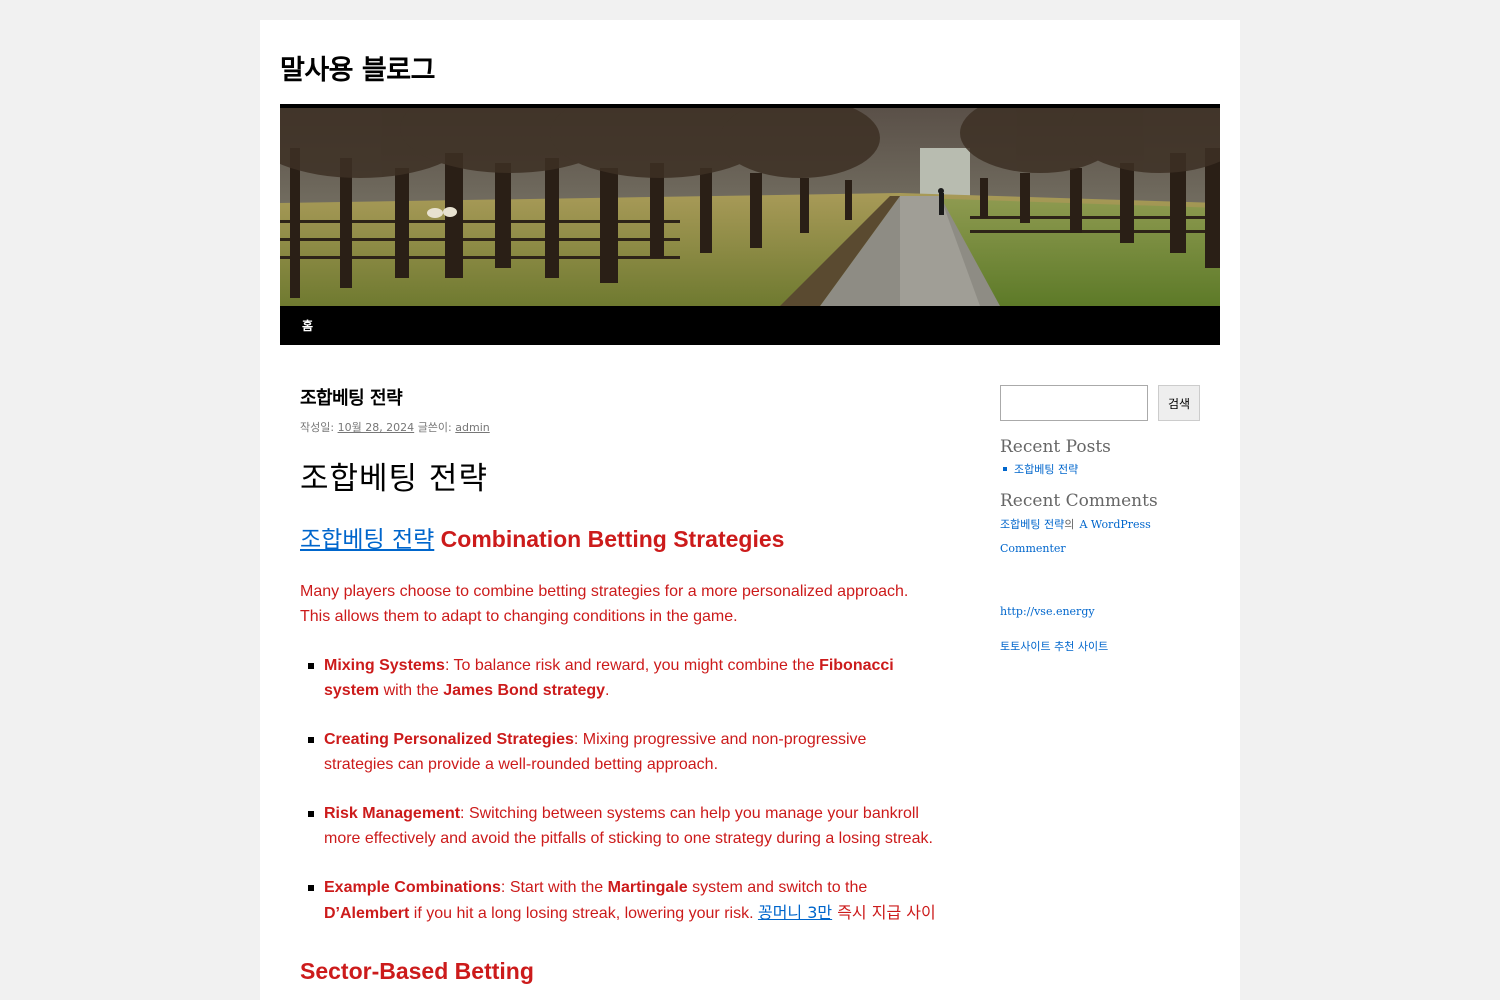 This screenshot has height=1000, width=1500. Describe the element at coordinates (1032, 524) in the screenshot. I see `comment-post-link: 조합베팅 전략` at that location.